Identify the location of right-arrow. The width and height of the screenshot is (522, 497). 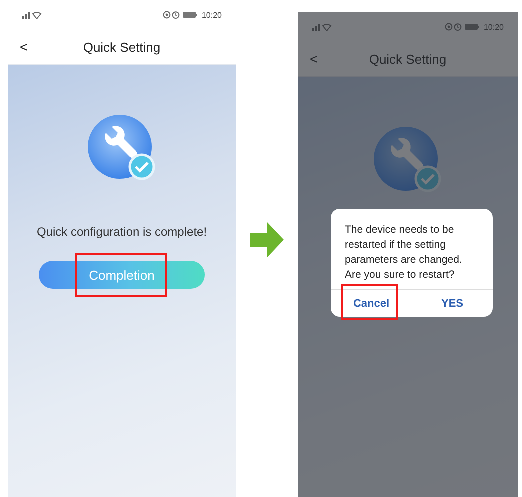
(267, 240).